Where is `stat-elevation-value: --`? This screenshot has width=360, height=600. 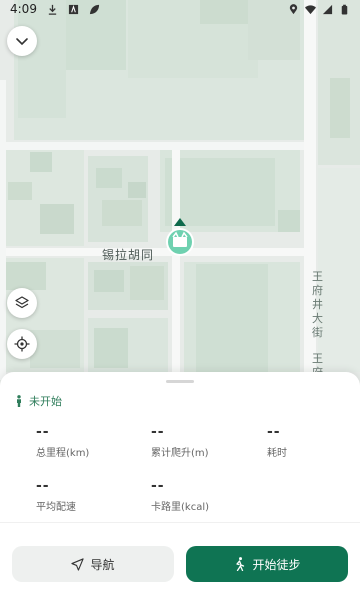
stat-elevation-value: -- is located at coordinates (158, 432).